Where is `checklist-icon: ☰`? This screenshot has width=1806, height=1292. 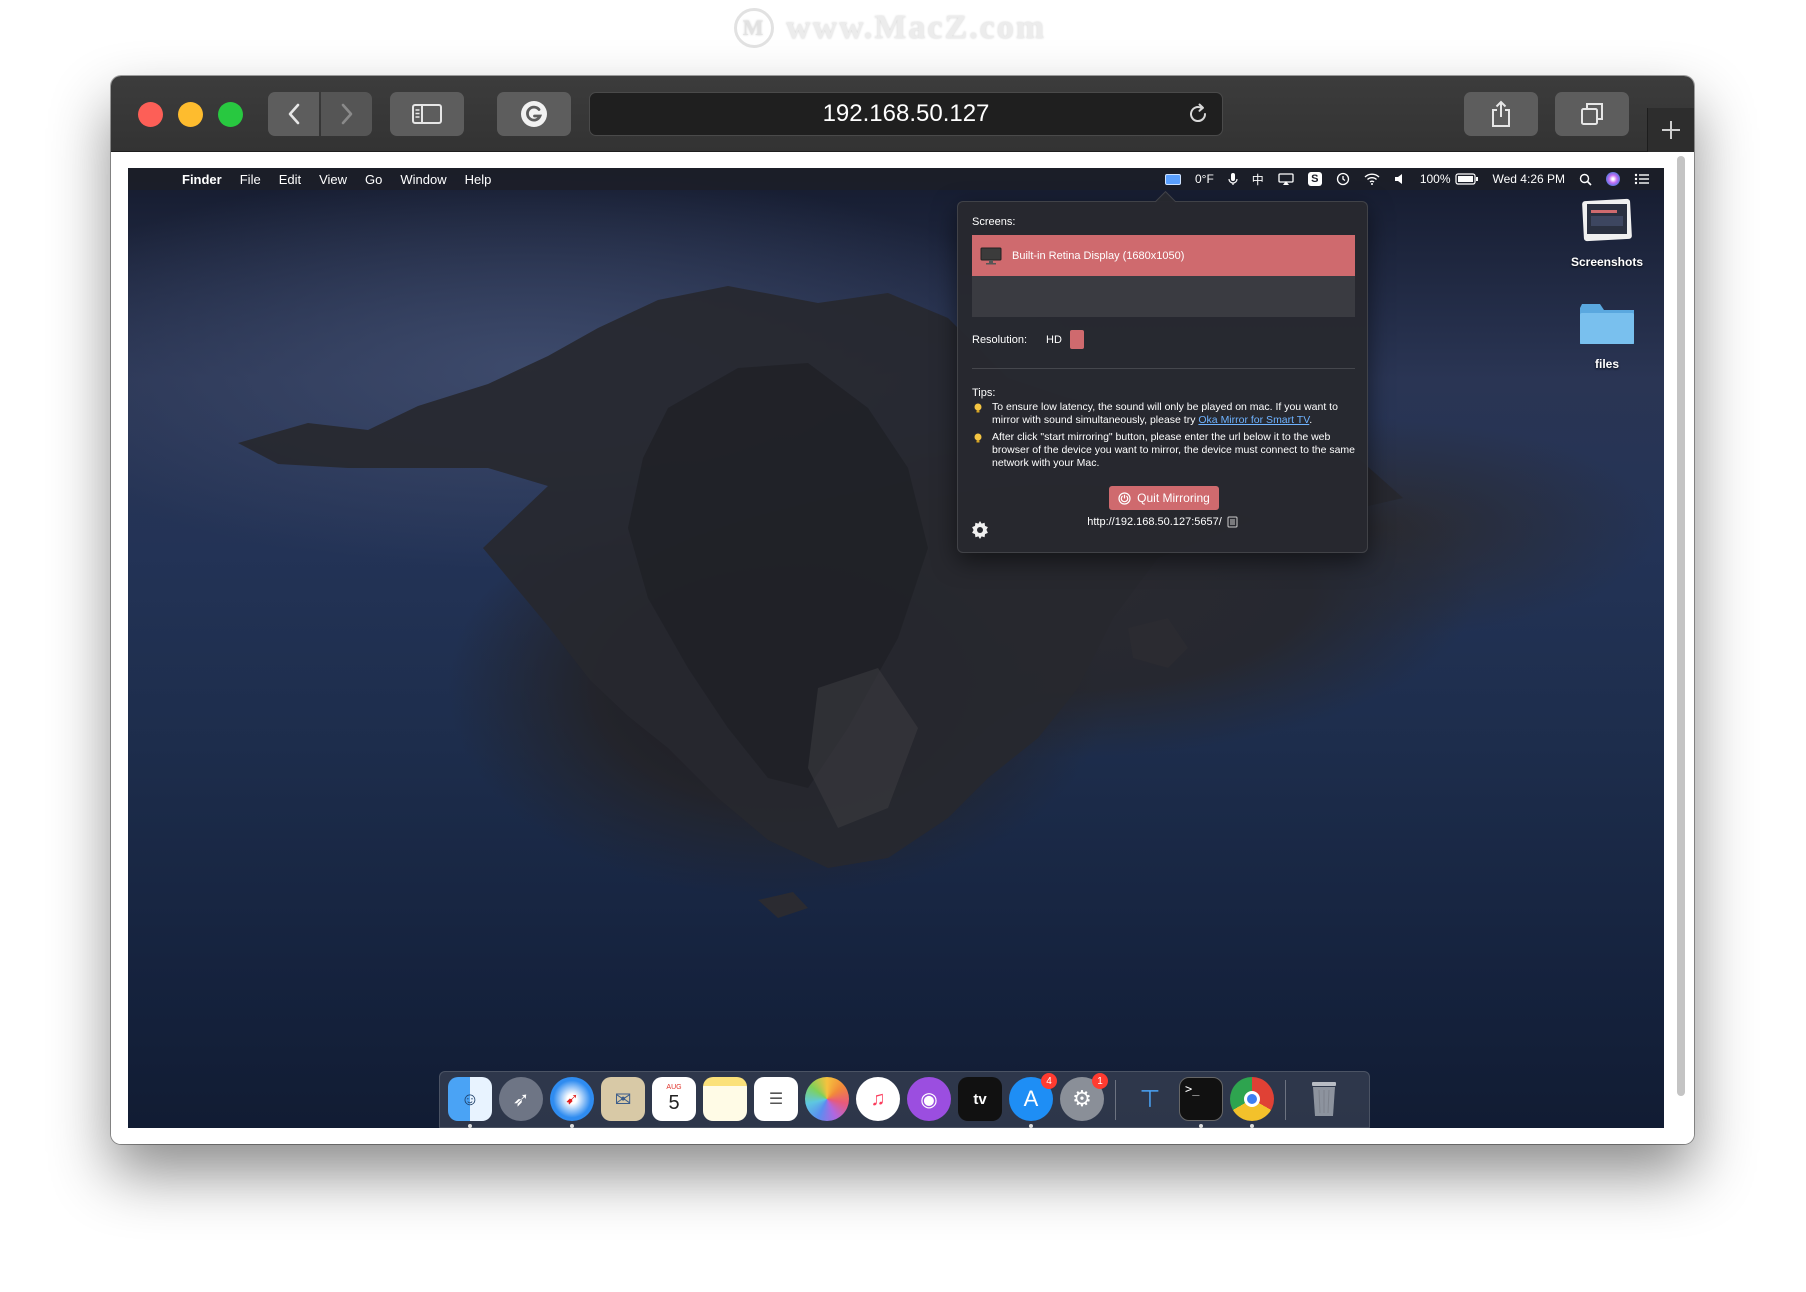
checklist-icon: ☰ is located at coordinates (776, 1099).